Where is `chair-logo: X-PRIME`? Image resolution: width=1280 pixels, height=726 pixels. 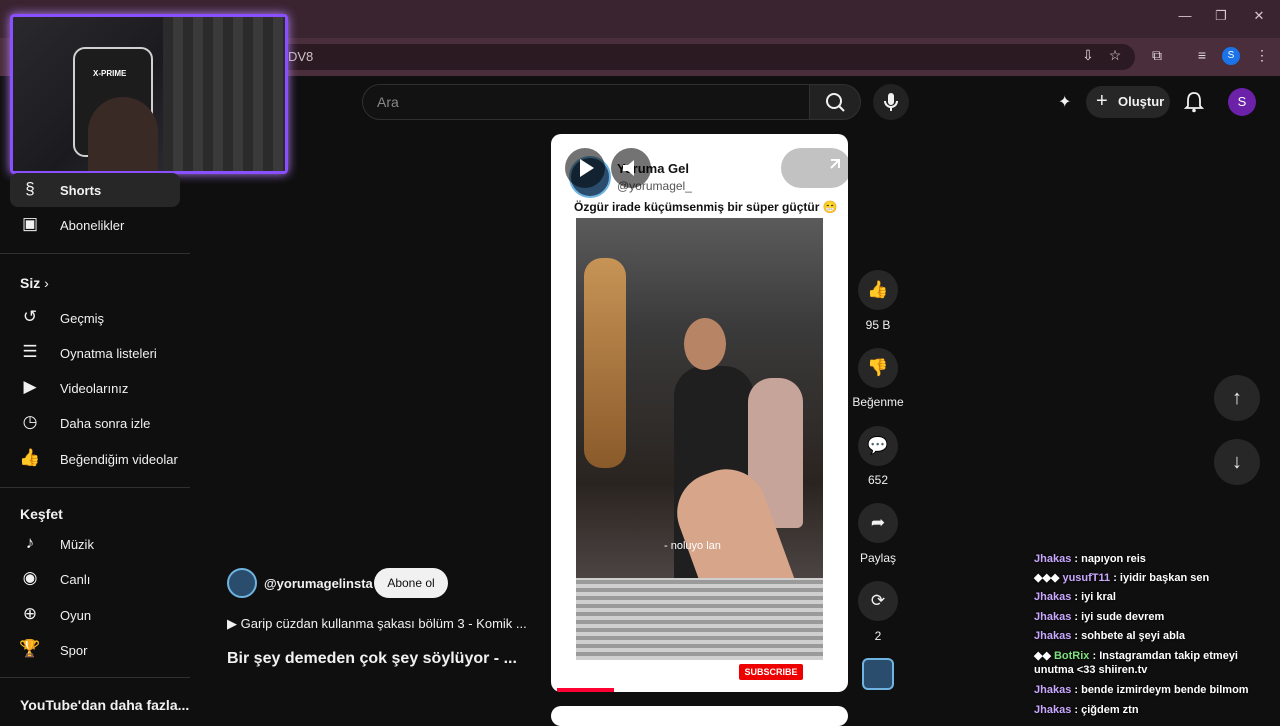 chair-logo: X-PRIME is located at coordinates (110, 73).